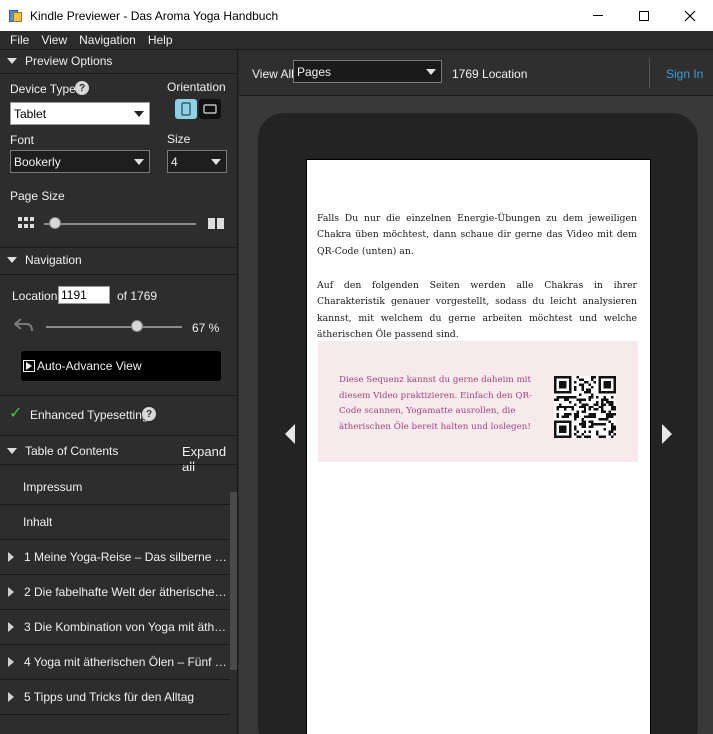  Describe the element at coordinates (109, 697) in the screenshot. I see `toc-item-label: 5 Tipps und Tricks für den Alltag` at that location.